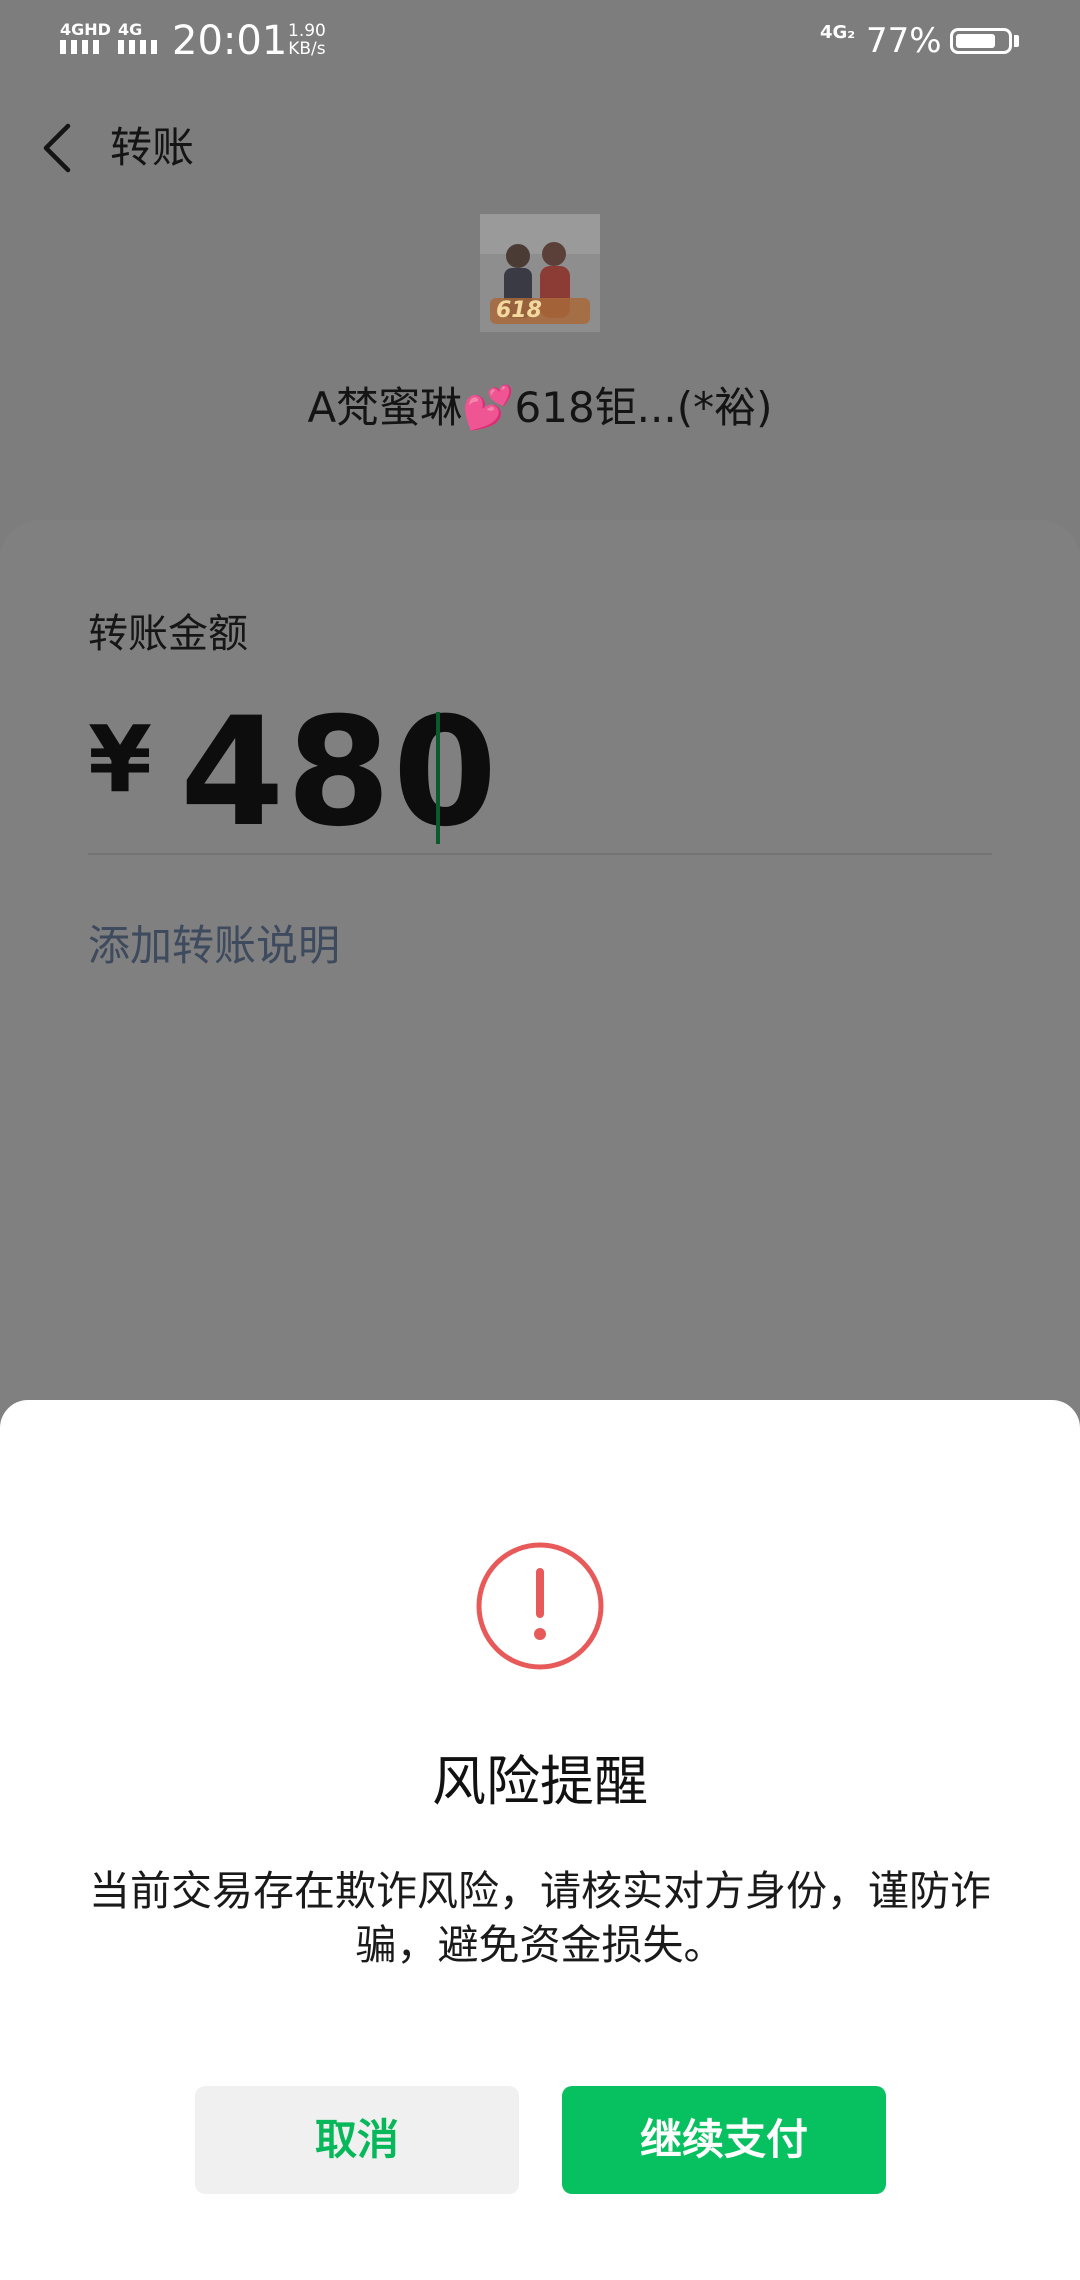 Image resolution: width=1080 pixels, height=2280 pixels. Describe the element at coordinates (540, 1918) in the screenshot. I see `risk-message: 当前交易存在欺诈风险，请核实对方身份，谨防诈骗，避免资金损失。` at that location.